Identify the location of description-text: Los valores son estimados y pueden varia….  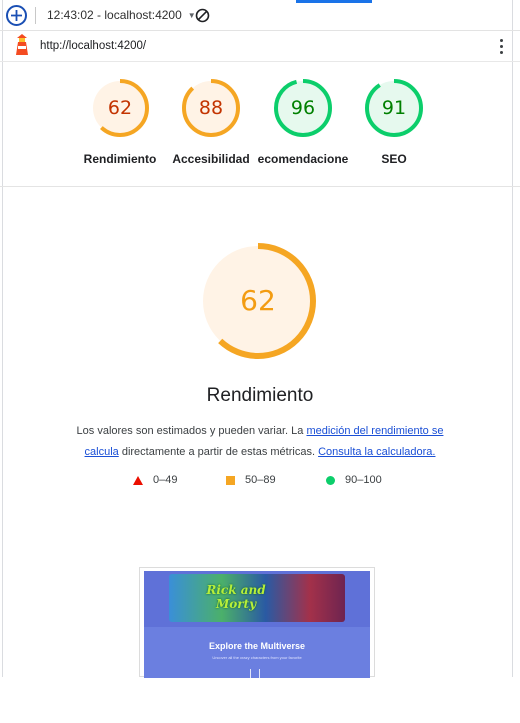
(191, 431).